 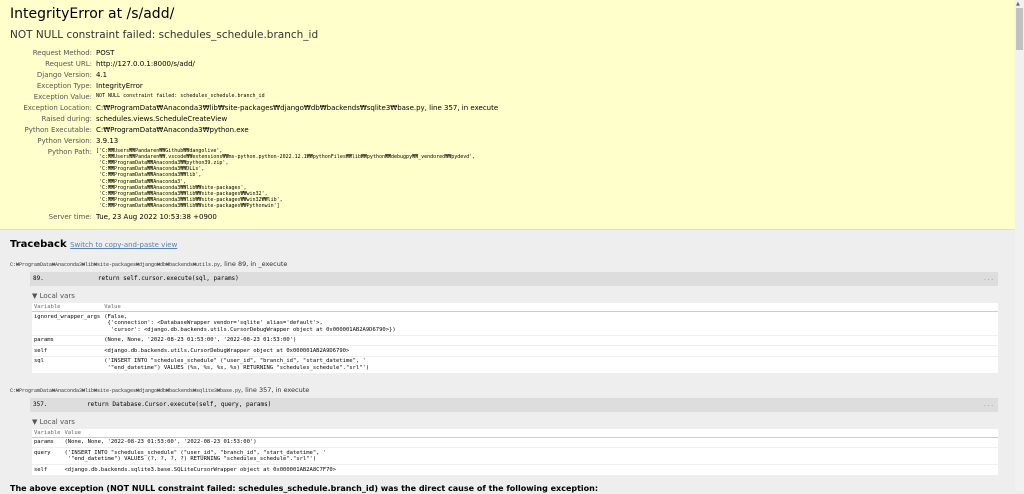 I want to click on meta-row: Request Method: POST, so click(x=254, y=52).